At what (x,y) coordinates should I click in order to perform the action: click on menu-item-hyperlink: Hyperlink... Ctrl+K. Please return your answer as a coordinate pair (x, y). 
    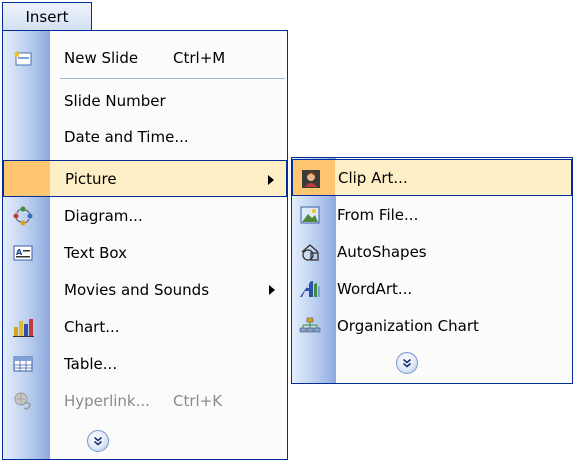
    Looking at the image, I should click on (145, 400).